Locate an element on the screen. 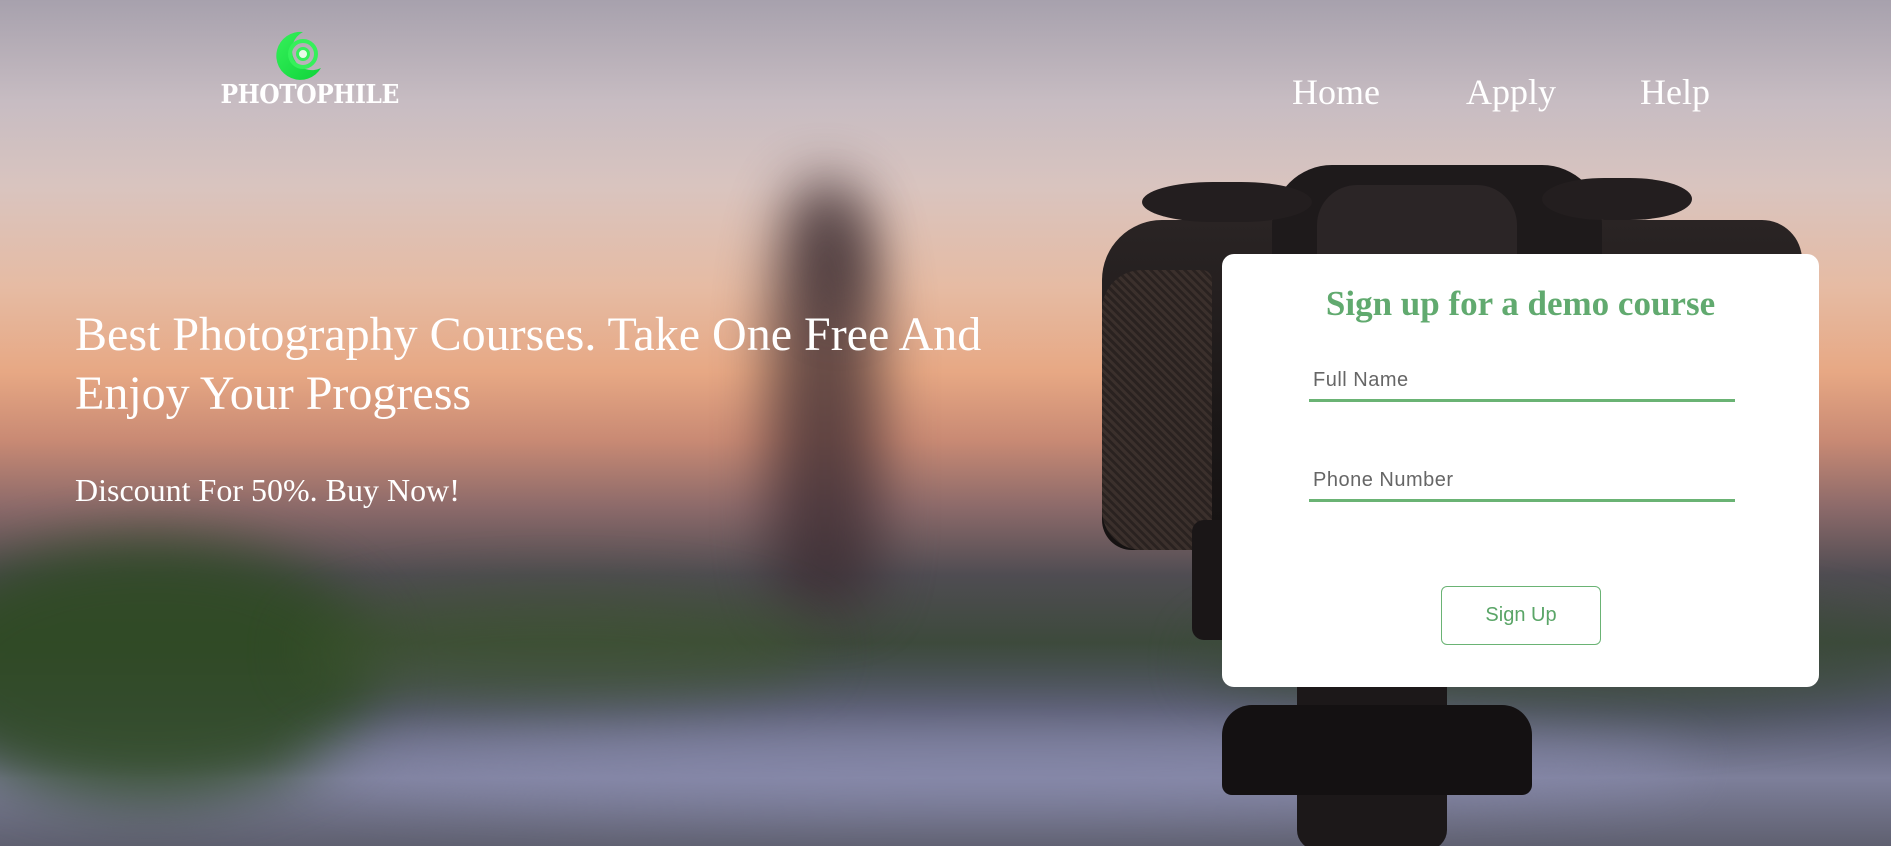 The width and height of the screenshot is (1891, 846). photophile-logo-icon is located at coordinates (297, 56).